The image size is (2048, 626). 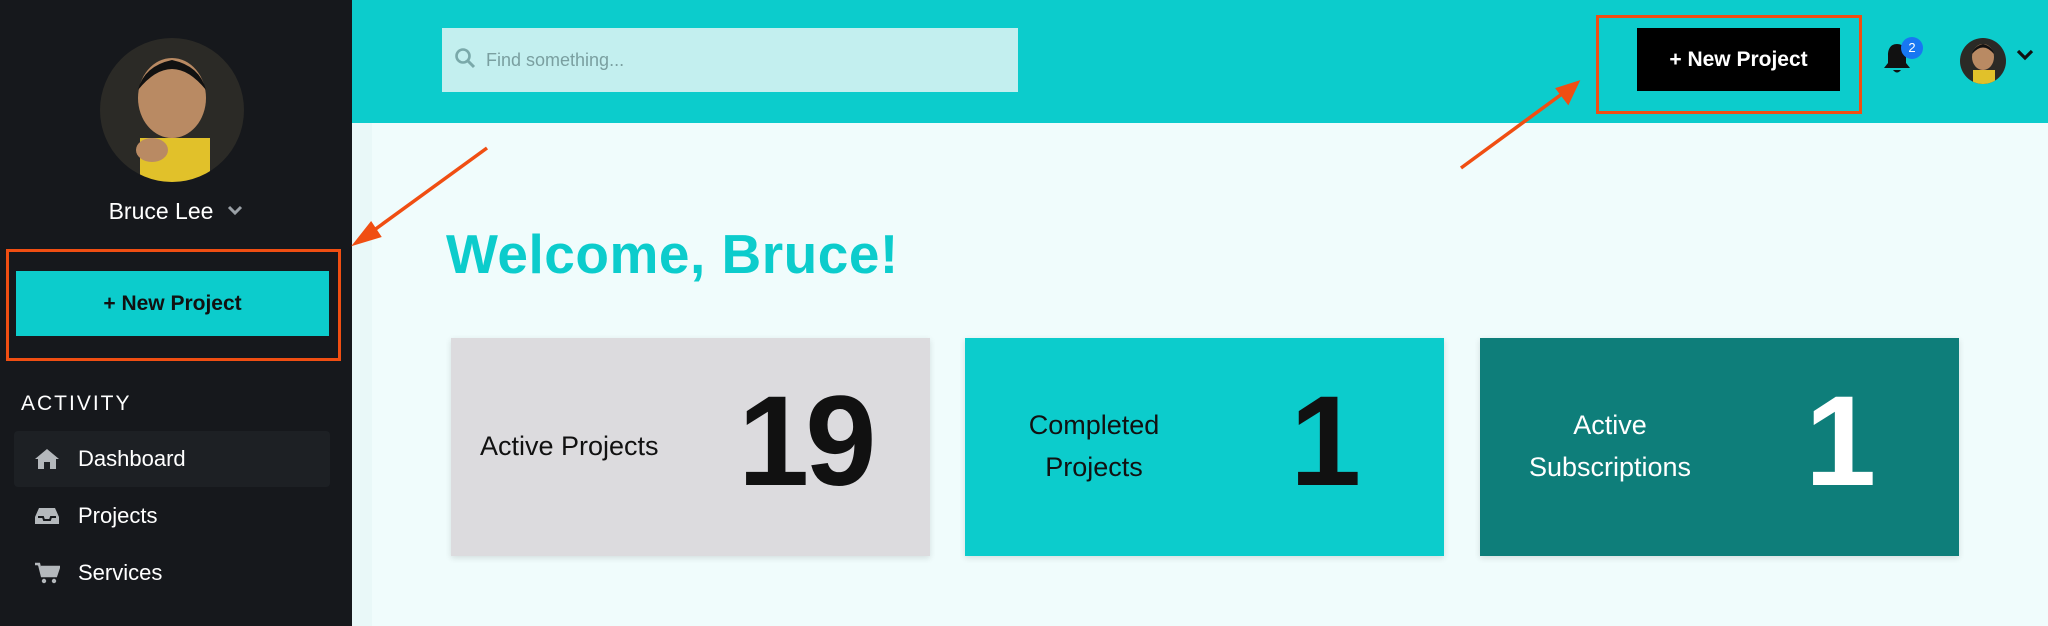 I want to click on inbox-icon, so click(x=47, y=516).